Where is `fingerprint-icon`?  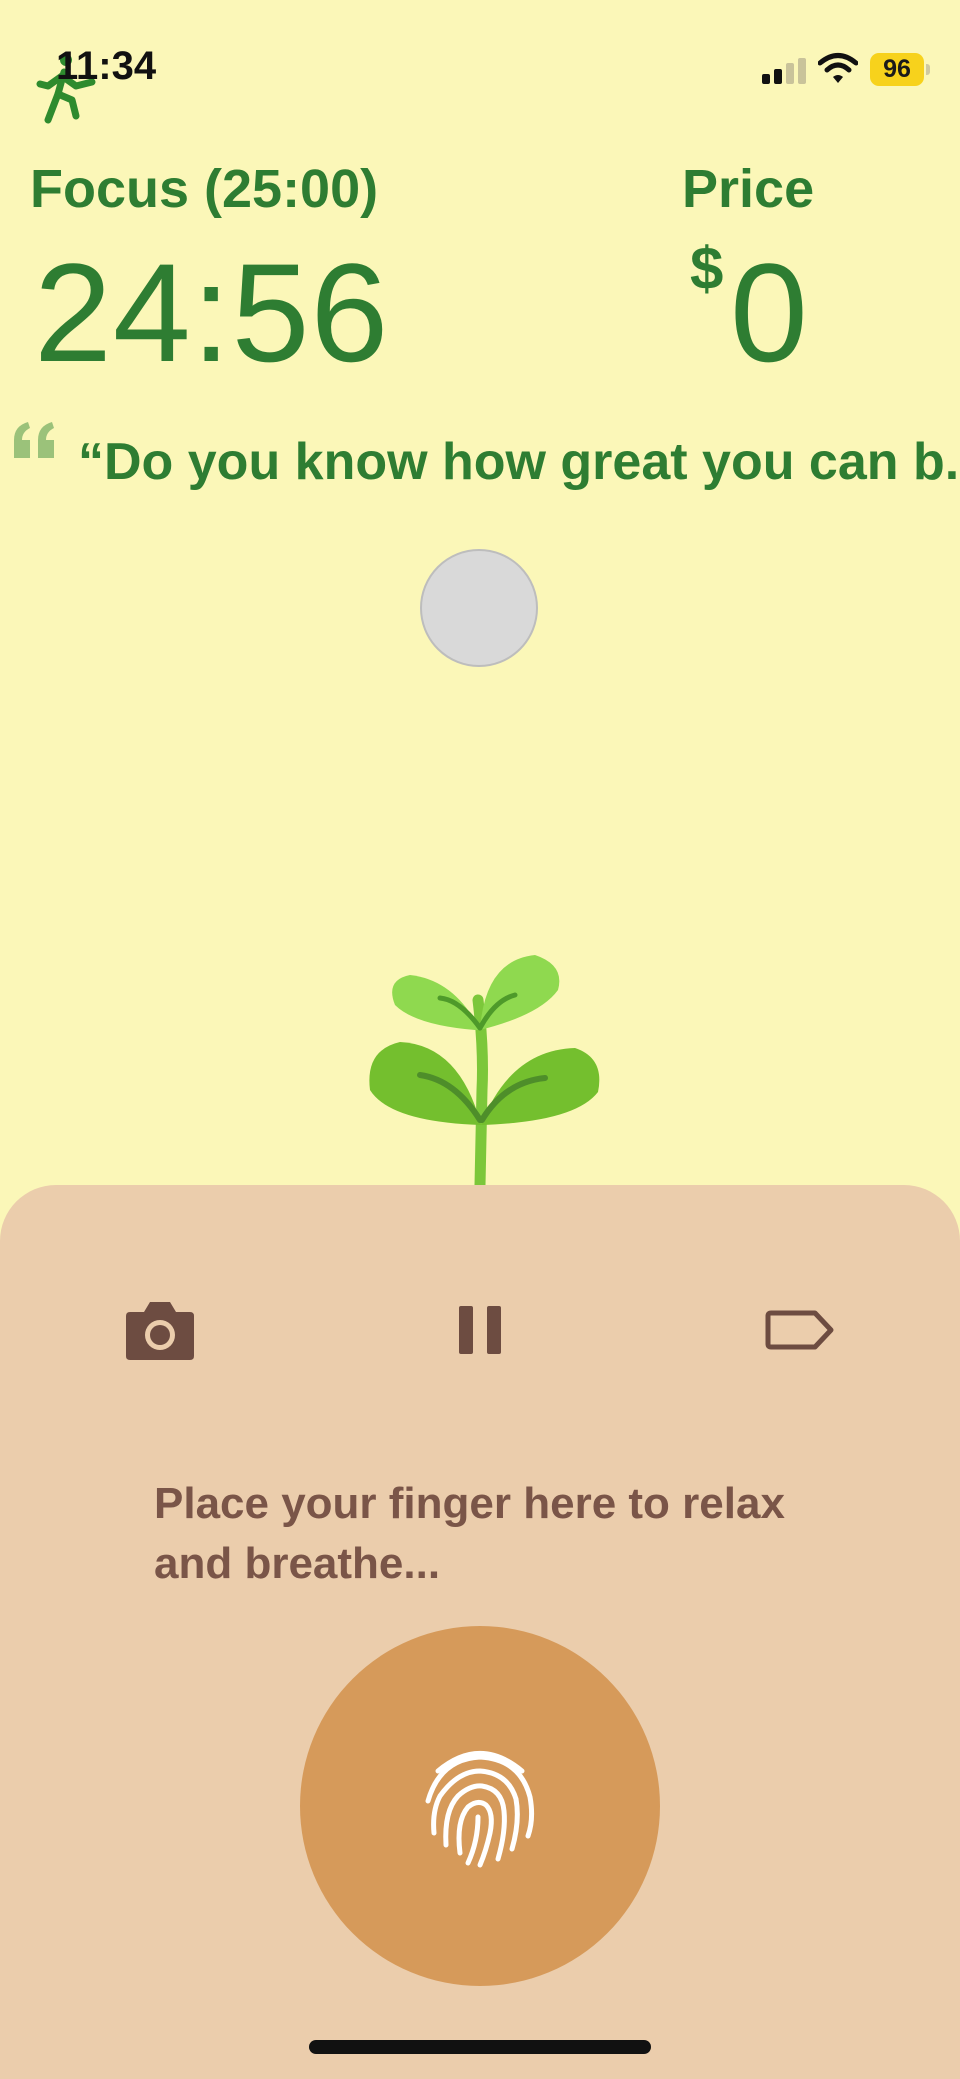
fingerprint-icon is located at coordinates (480, 1809).